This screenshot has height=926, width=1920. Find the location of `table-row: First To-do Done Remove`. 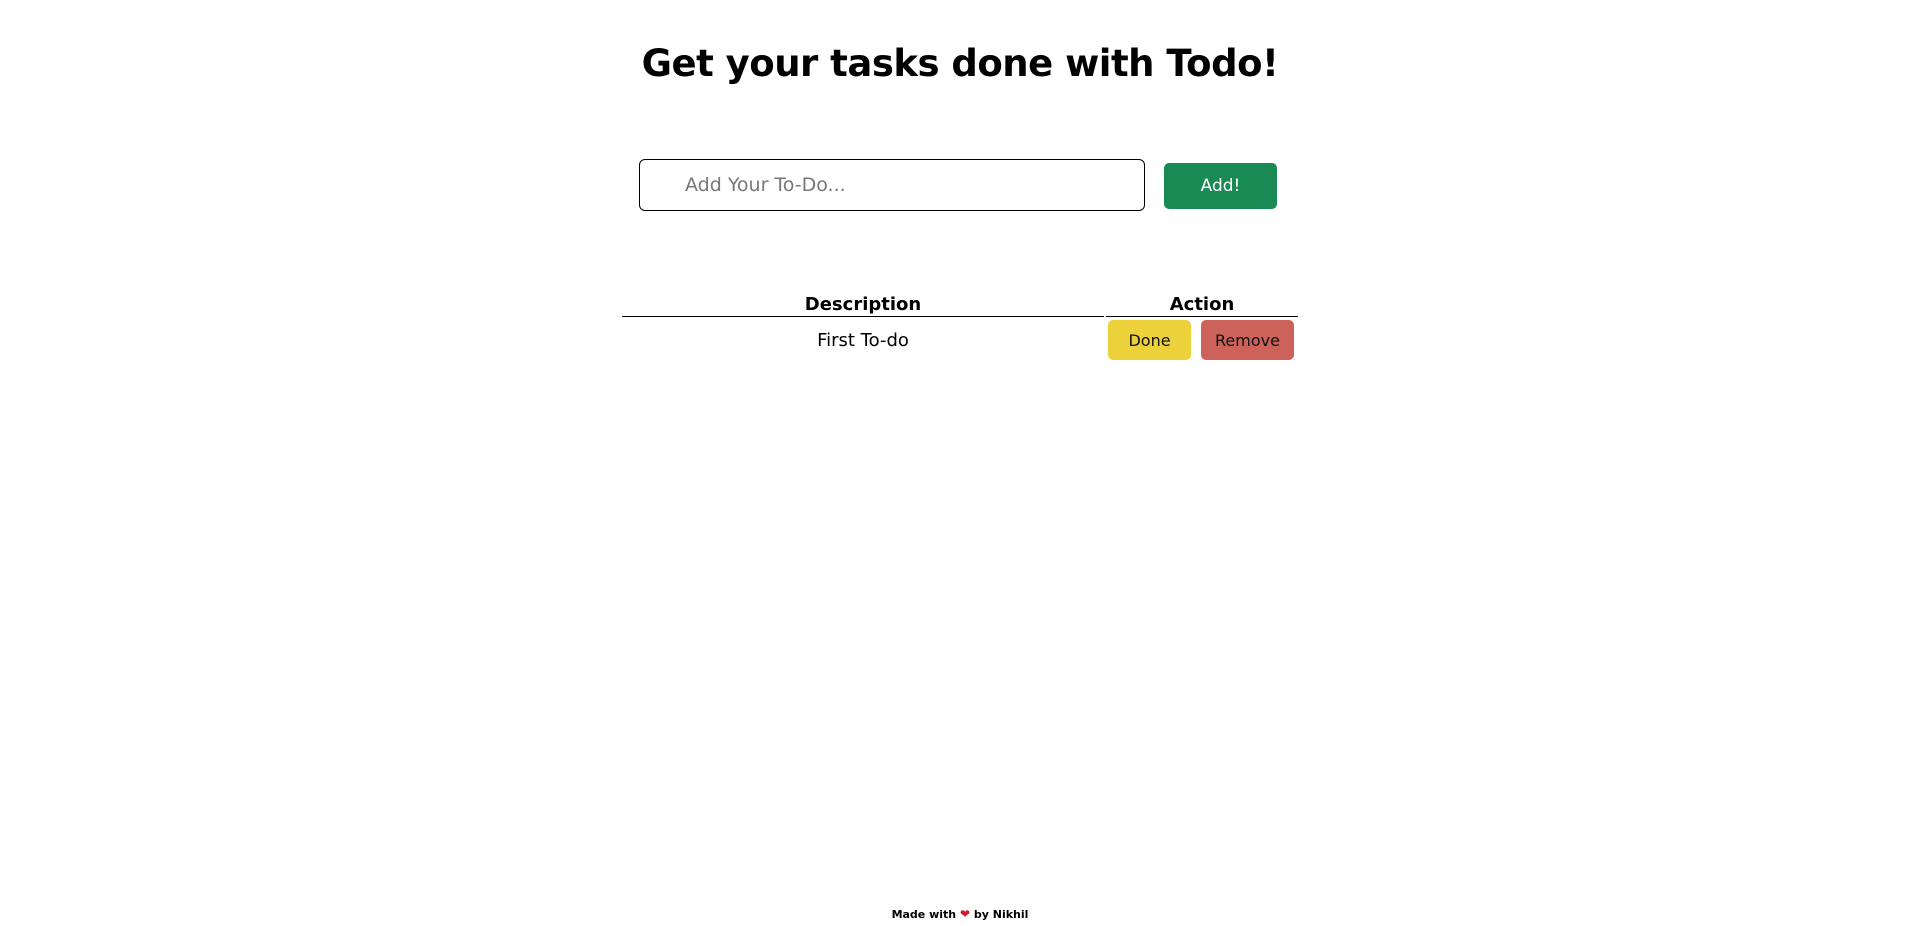

table-row: First To-do Done Remove is located at coordinates (960, 340).